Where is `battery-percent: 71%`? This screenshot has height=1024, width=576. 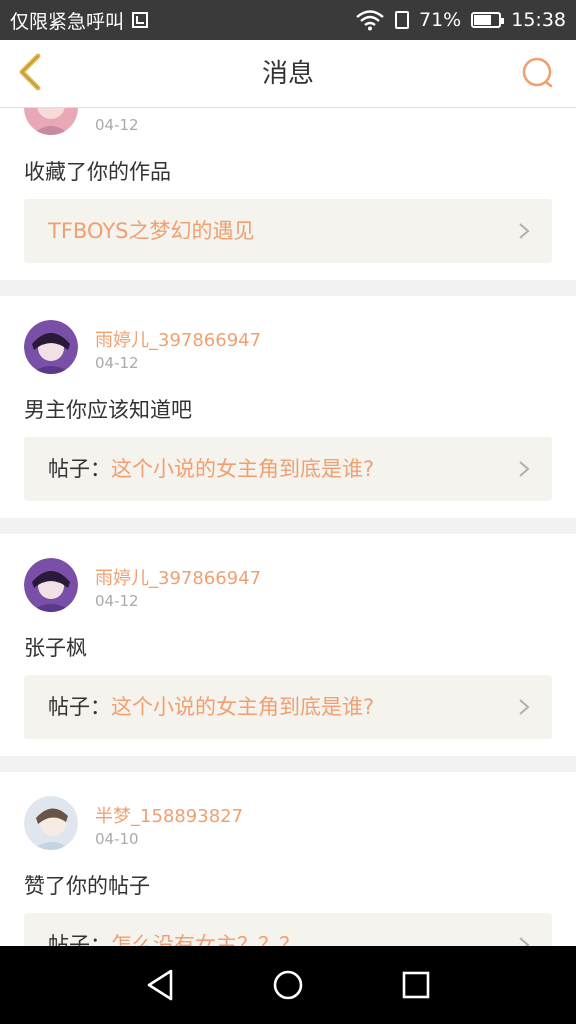
battery-percent: 71% is located at coordinates (440, 20).